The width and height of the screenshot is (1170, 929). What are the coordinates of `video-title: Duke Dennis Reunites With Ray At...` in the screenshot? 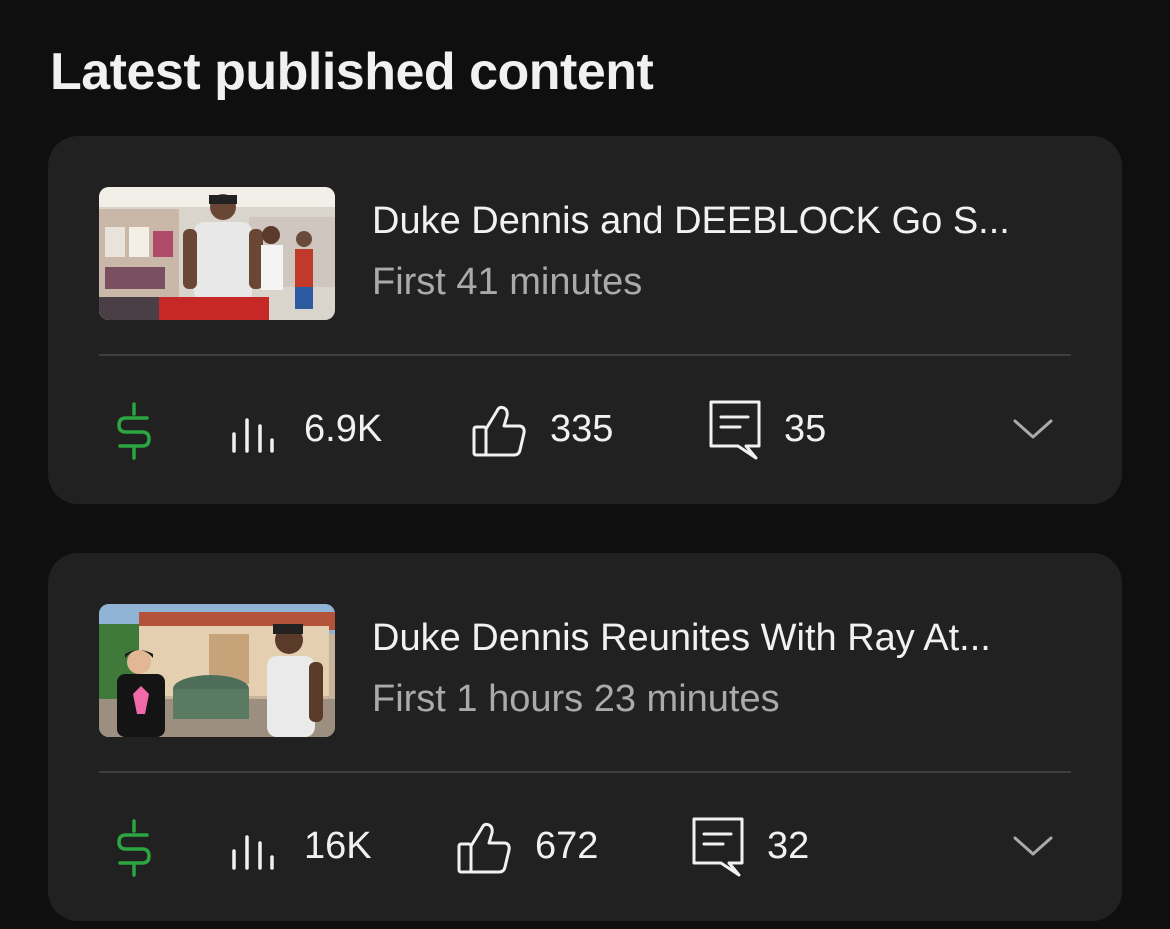 It's located at (722, 638).